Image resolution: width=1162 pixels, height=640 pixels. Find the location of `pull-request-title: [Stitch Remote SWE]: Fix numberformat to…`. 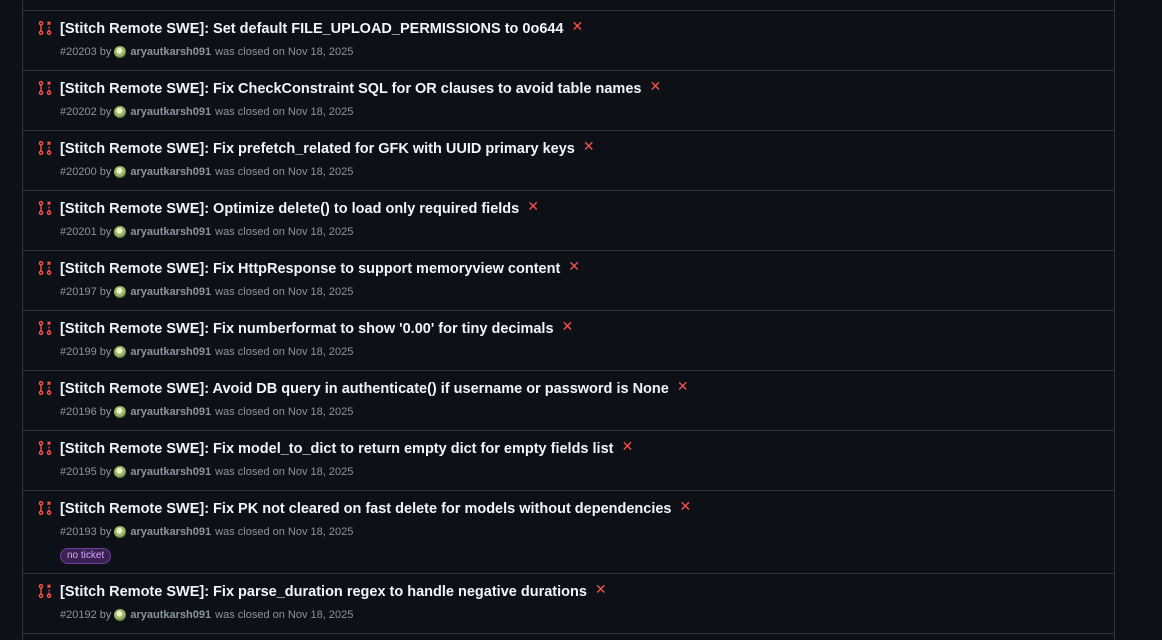

pull-request-title: [Stitch Remote SWE]: Fix numberformat to… is located at coordinates (307, 329).